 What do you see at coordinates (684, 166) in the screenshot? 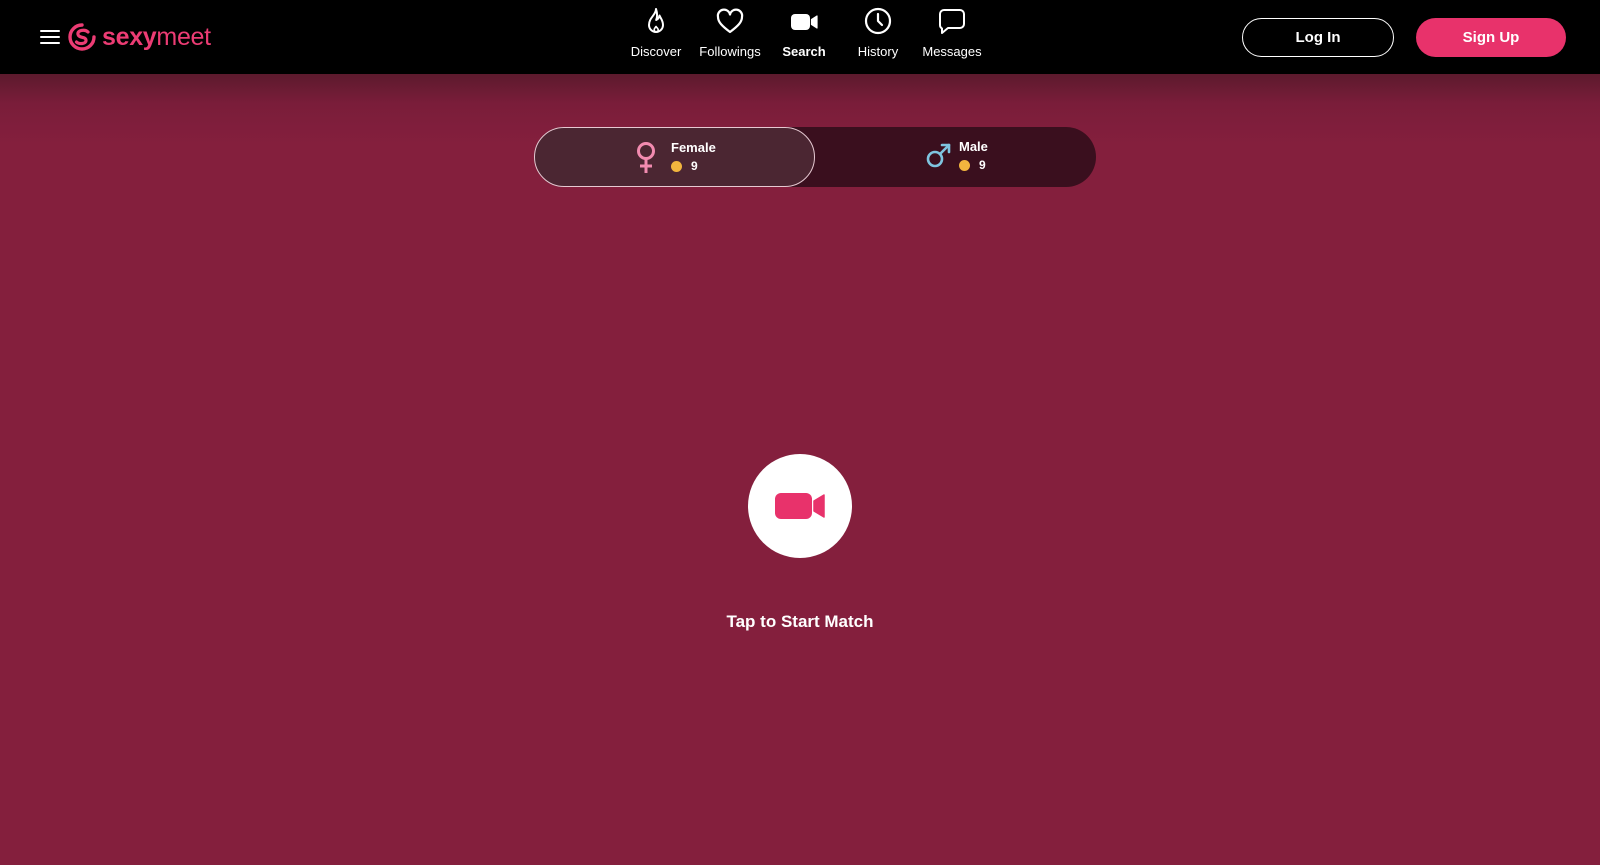
I see `gender-cost-female: 9` at bounding box center [684, 166].